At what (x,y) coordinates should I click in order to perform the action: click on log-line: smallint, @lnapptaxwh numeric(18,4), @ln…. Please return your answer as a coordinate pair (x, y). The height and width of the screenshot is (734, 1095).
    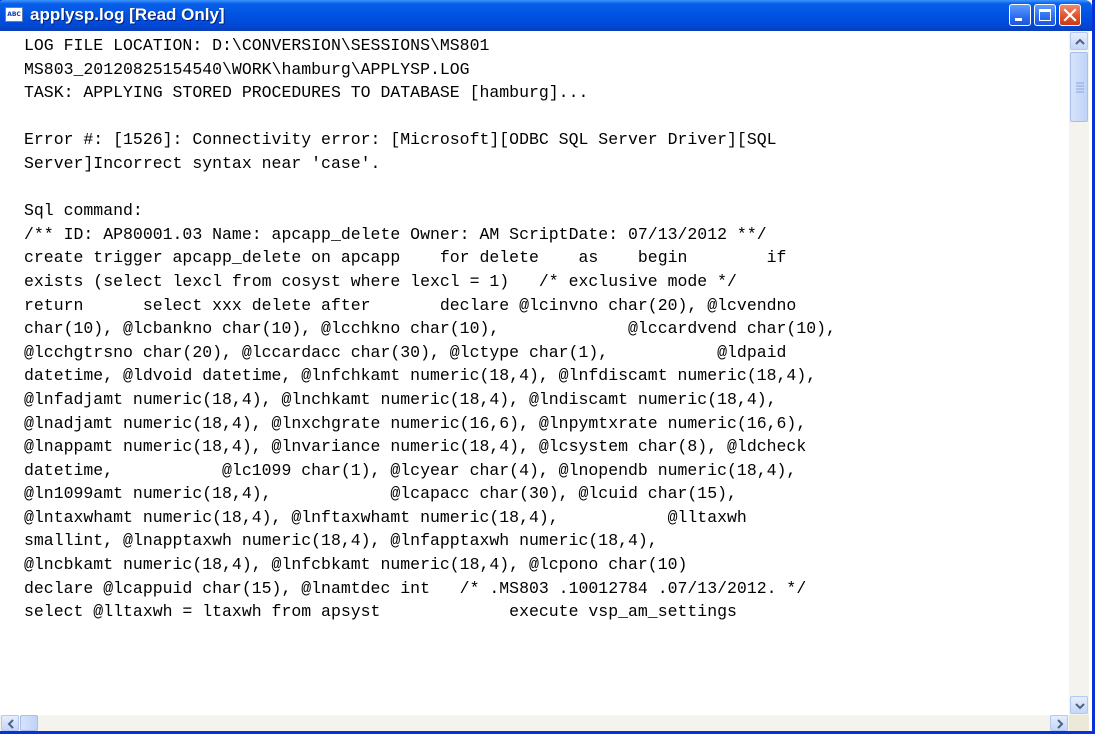
    Looking at the image, I should click on (341, 541).